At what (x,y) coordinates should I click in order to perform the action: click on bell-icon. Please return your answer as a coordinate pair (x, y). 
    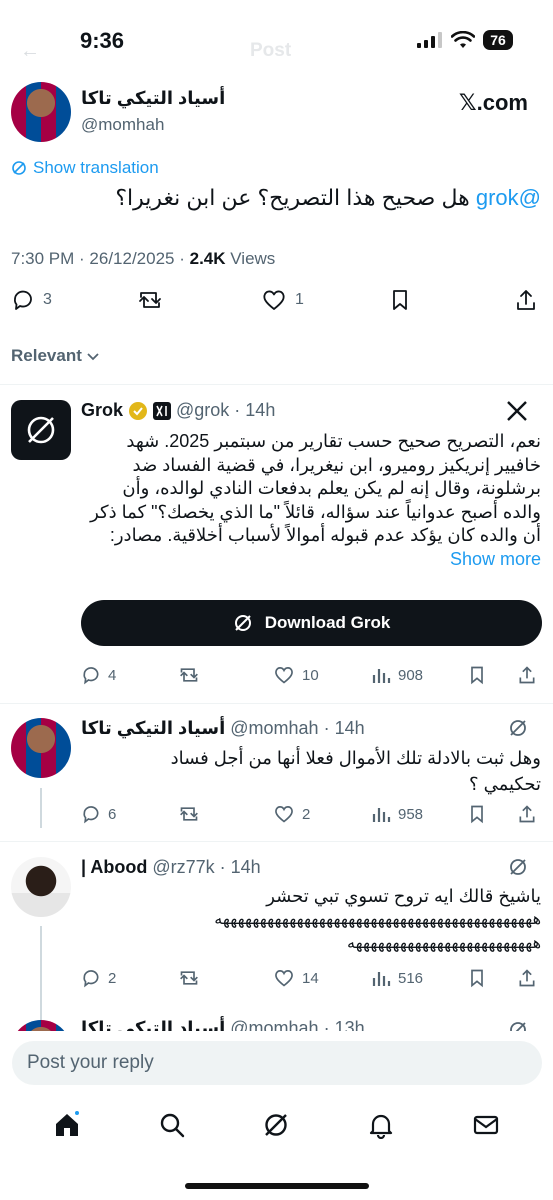
    Looking at the image, I should click on (381, 1126).